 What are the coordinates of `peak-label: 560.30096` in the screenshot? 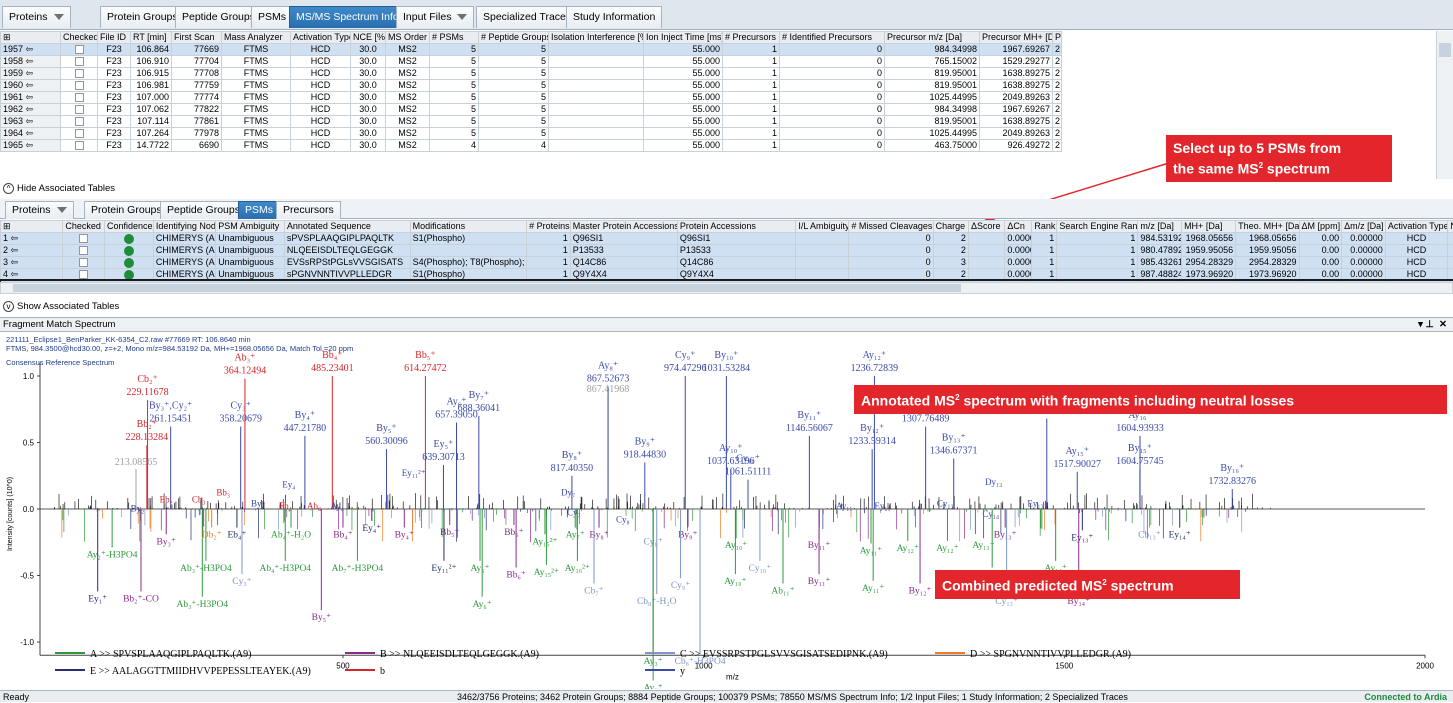 It's located at (386, 441).